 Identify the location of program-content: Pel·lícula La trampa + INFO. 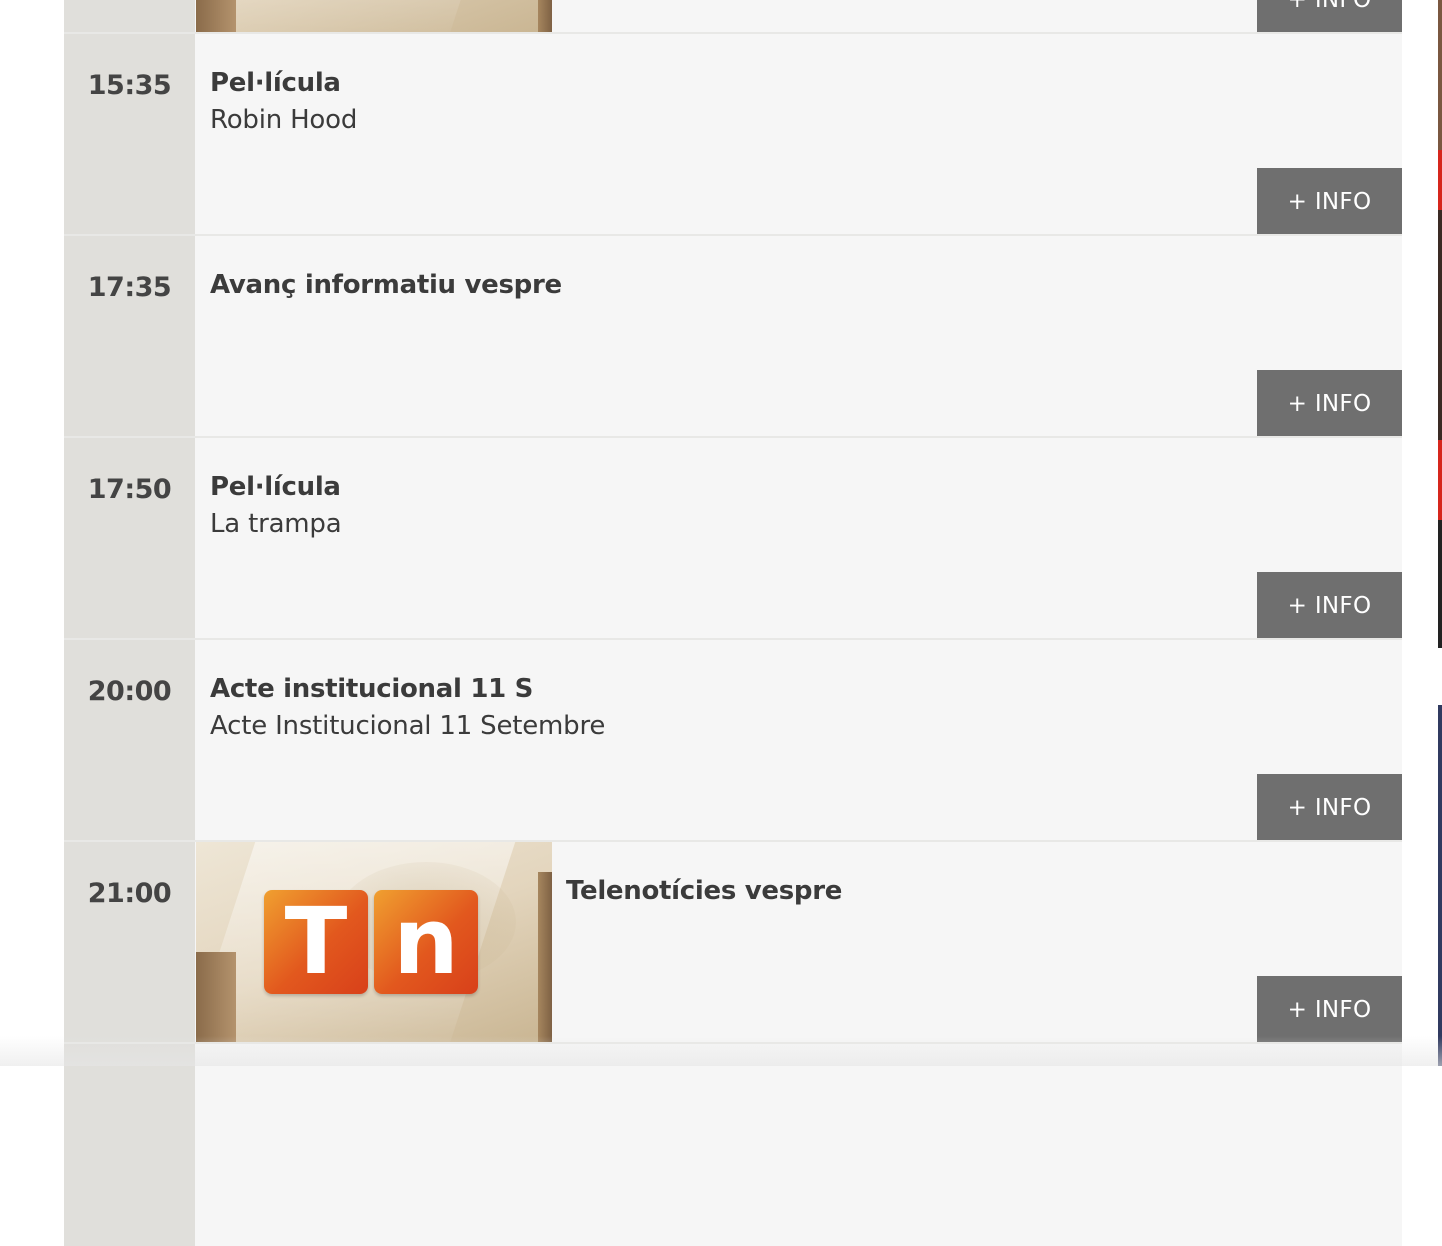
(799, 539).